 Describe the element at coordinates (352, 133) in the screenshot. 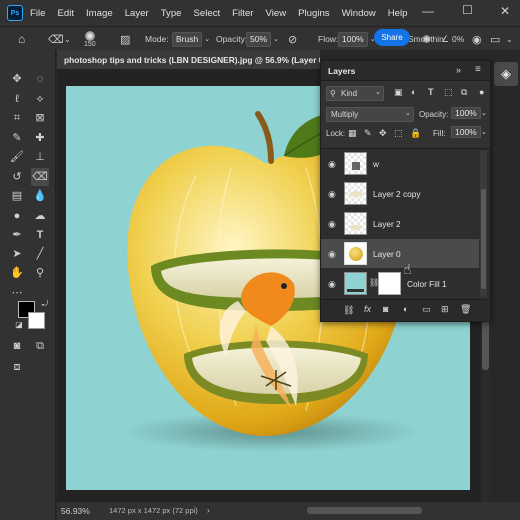

I see `lock-transparent-icon: ▦` at that location.